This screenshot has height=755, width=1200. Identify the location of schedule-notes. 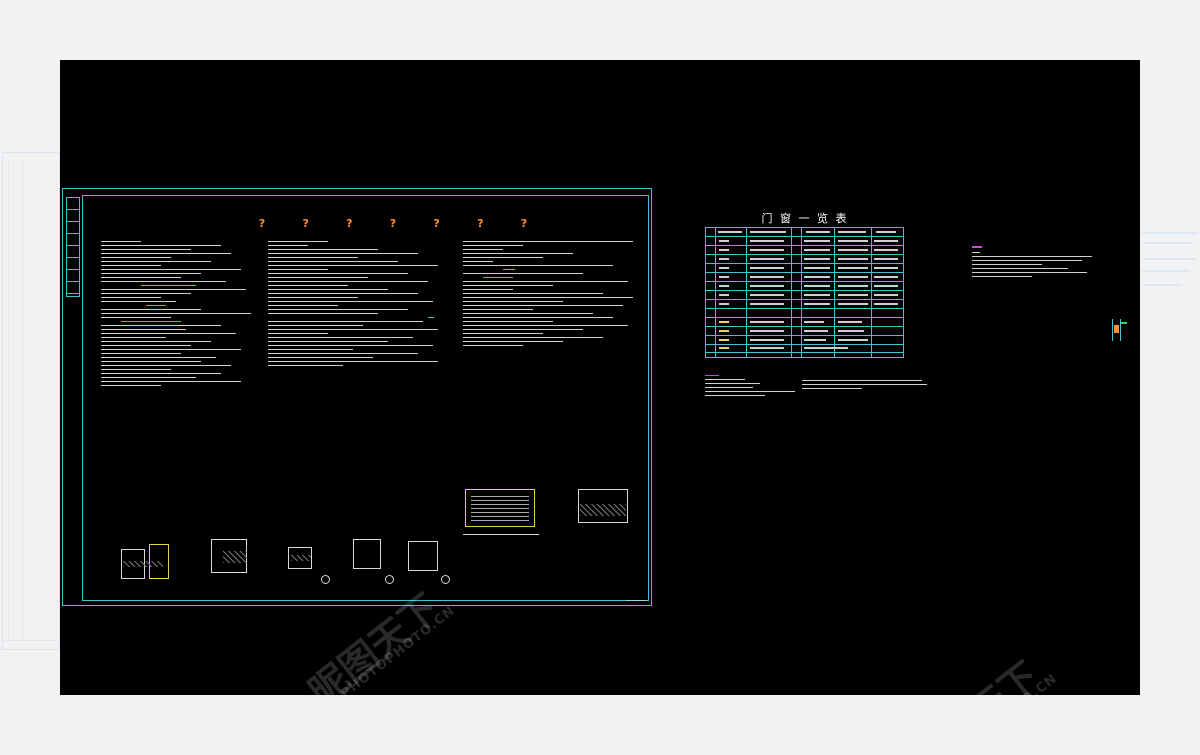
(750, 387).